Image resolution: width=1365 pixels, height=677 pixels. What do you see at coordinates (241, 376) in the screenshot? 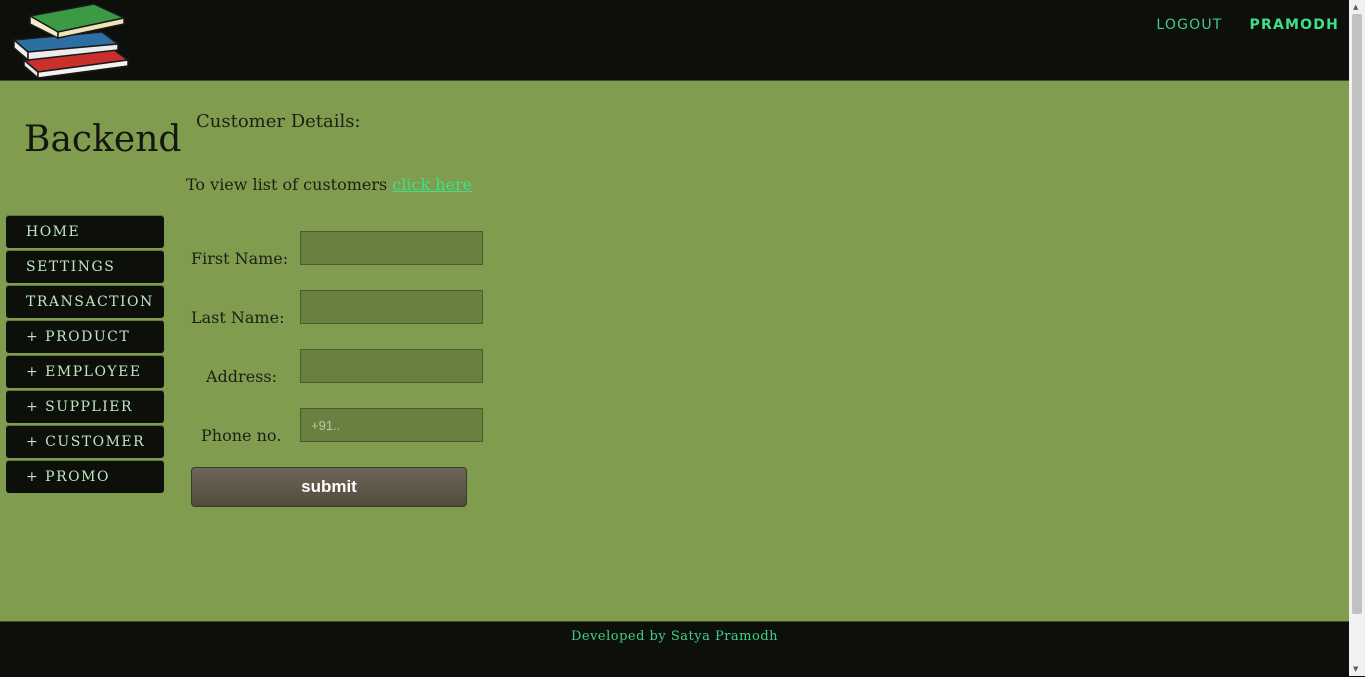
I see `address-label: Address:` at bounding box center [241, 376].